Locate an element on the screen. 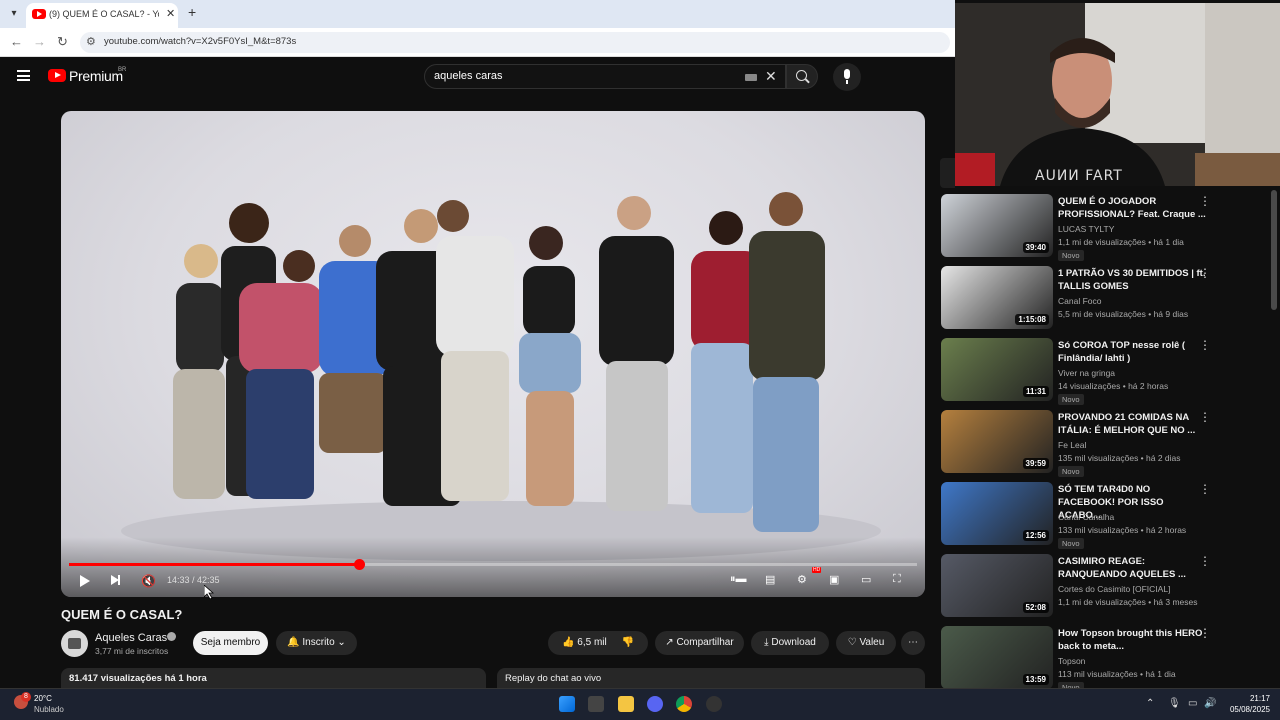 Image resolution: width=1280 pixels, height=720 pixels. recommendation-channel: Cortes do Casimito [OFICIAL] is located at coordinates (1114, 589).